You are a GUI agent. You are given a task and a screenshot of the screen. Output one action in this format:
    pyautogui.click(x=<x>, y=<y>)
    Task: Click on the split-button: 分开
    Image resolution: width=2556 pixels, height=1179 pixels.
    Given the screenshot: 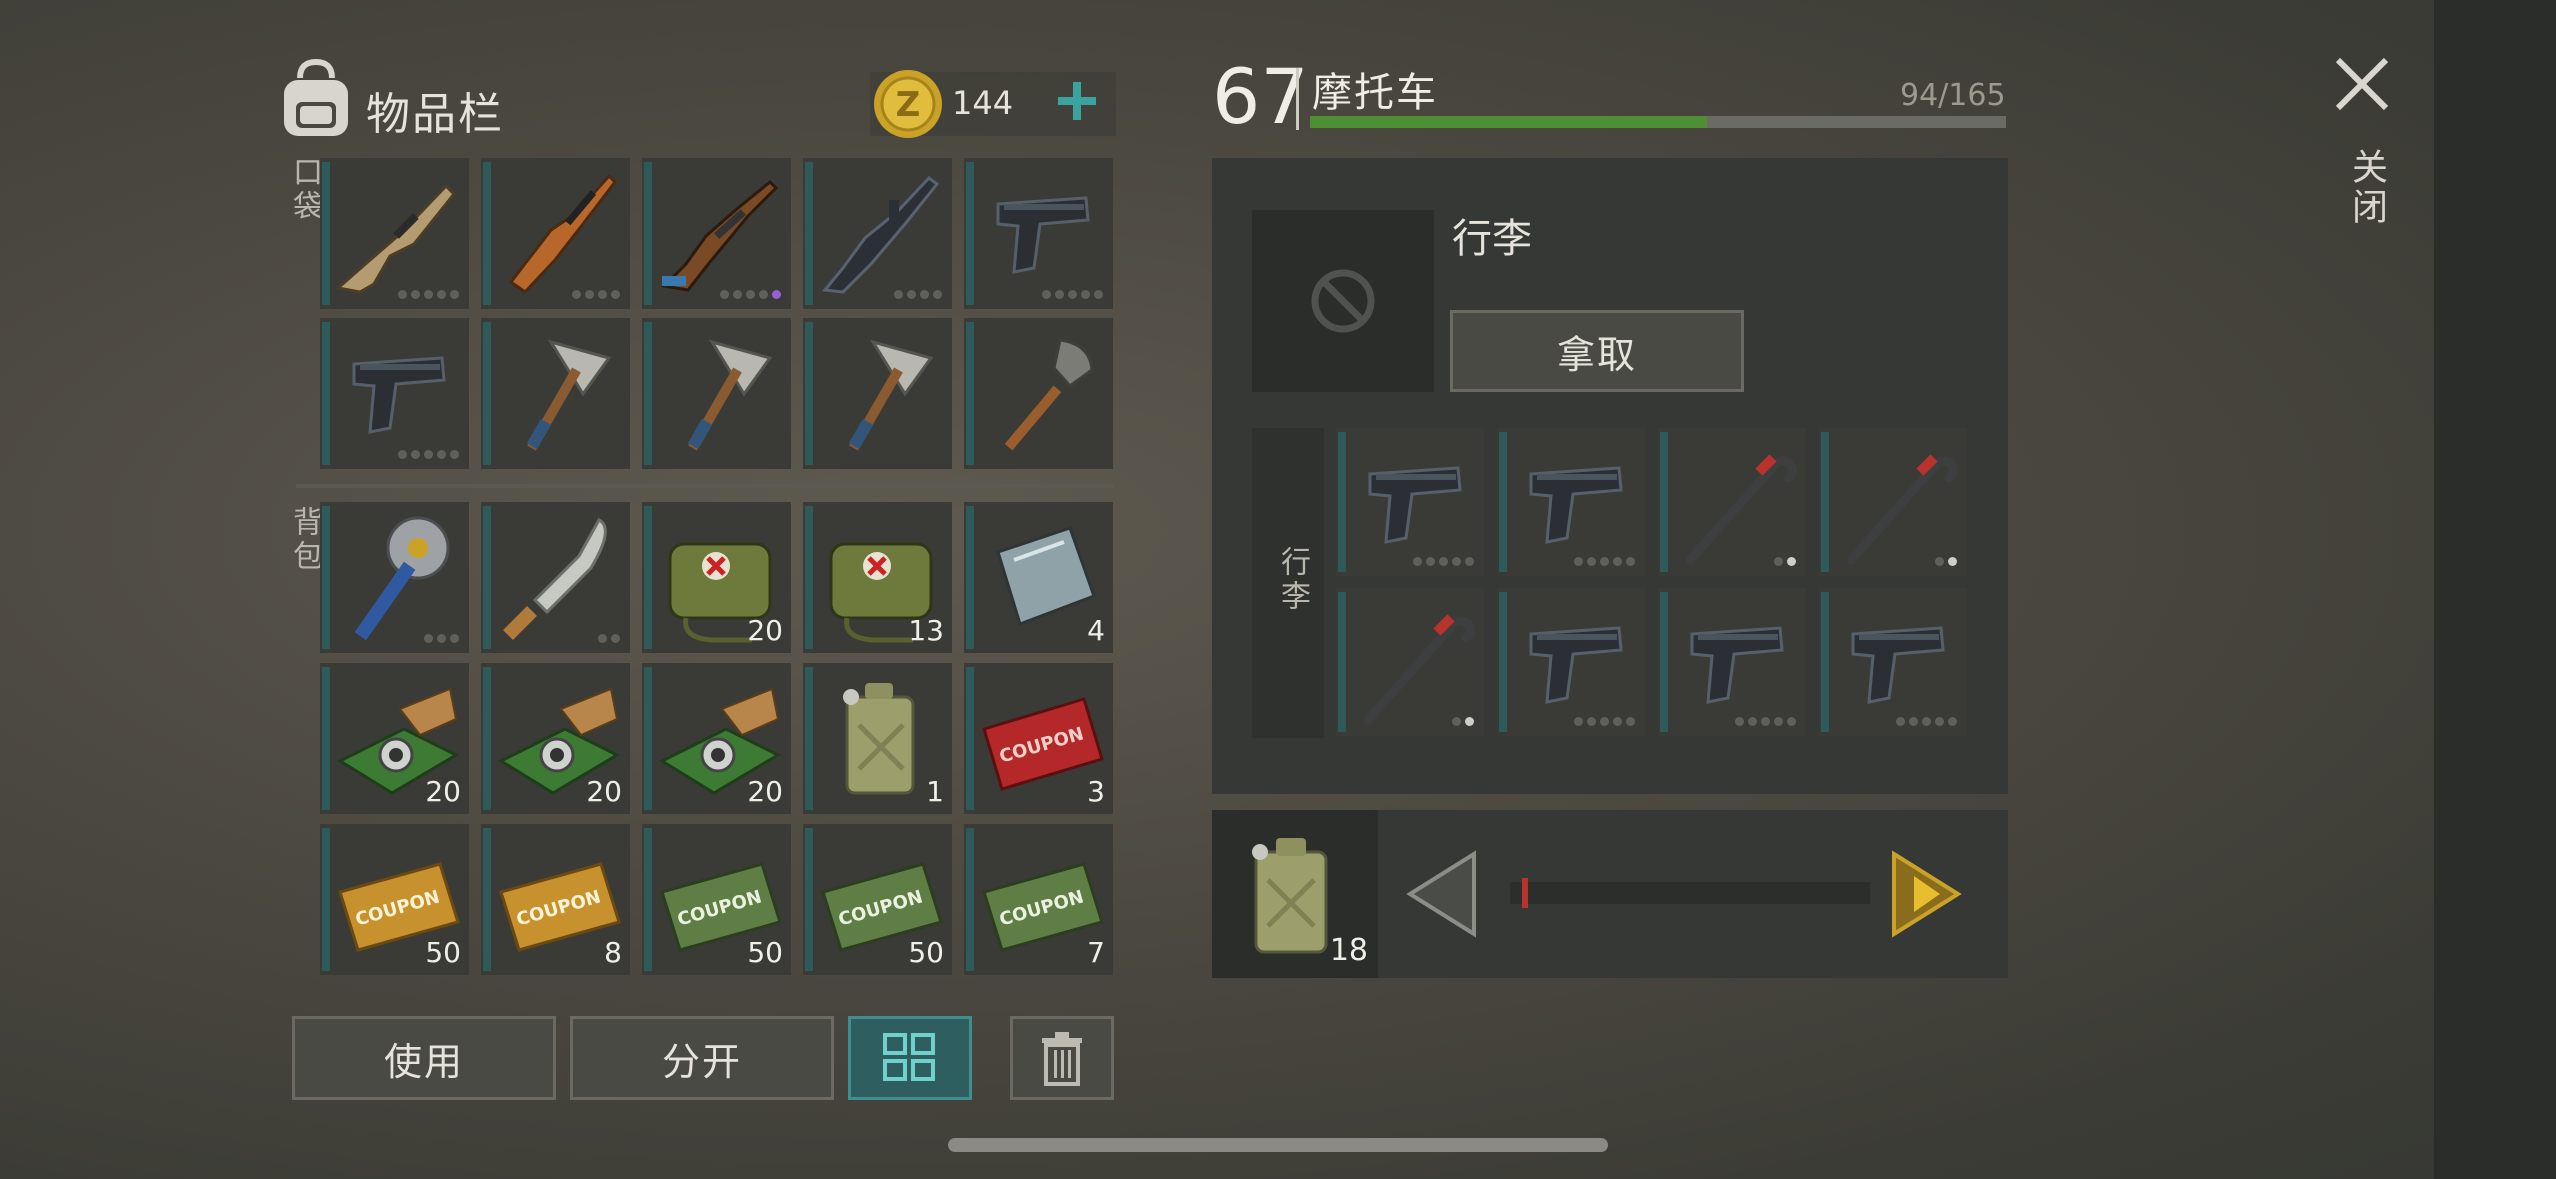 What is the action you would take?
    pyautogui.click(x=702, y=1058)
    